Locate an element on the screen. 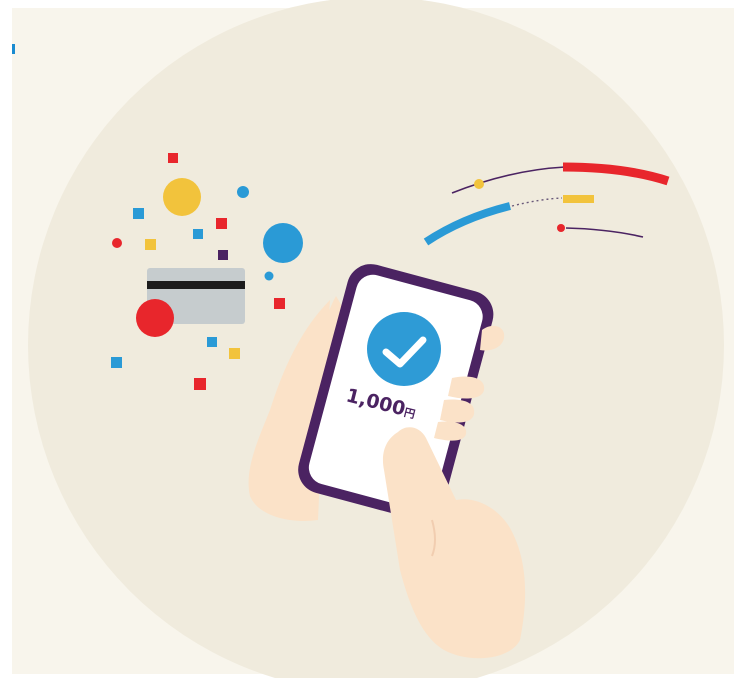  payment-success-badge is located at coordinates (404, 349).